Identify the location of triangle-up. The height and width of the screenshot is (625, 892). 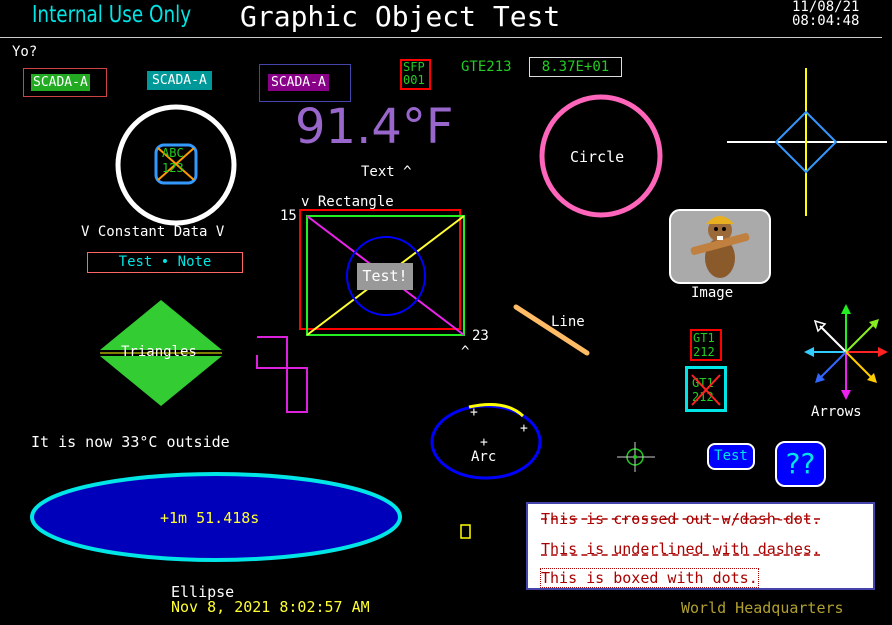
(161, 325).